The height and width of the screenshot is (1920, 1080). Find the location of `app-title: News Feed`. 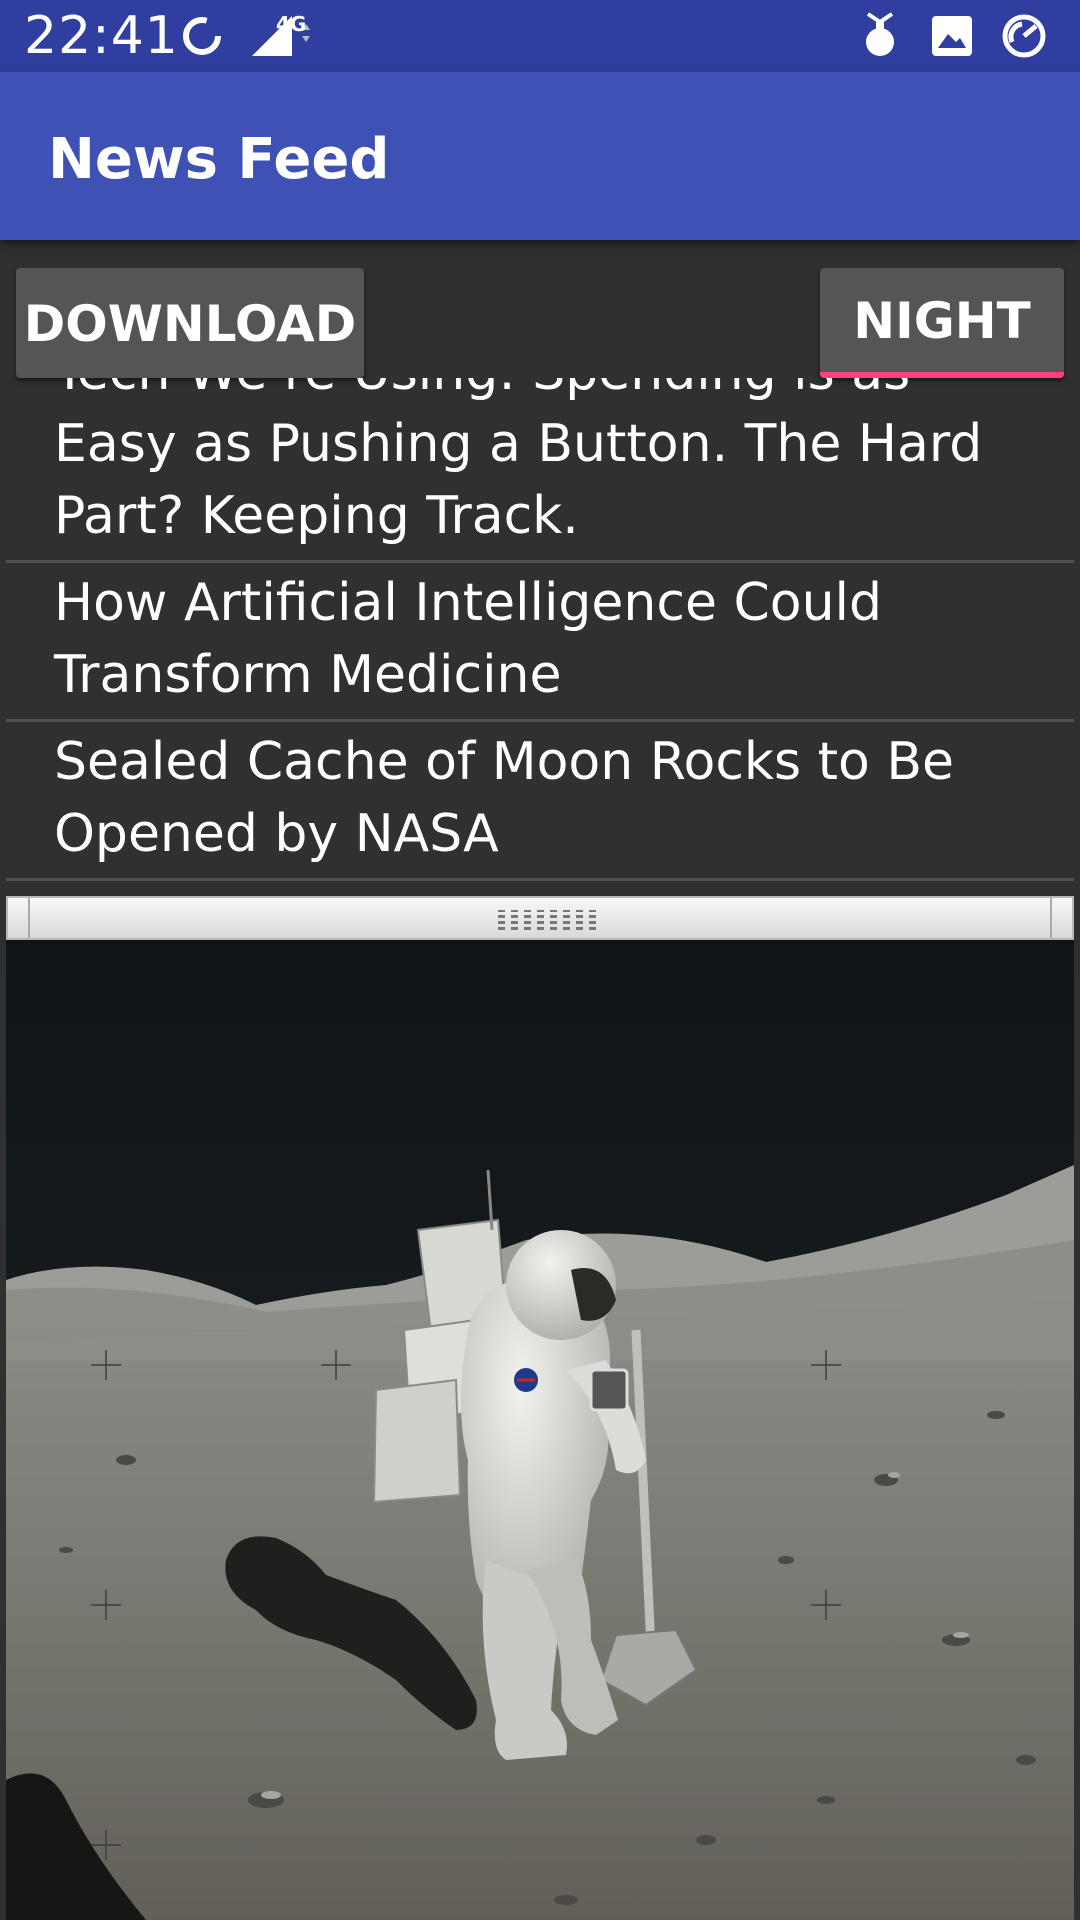

app-title: News Feed is located at coordinates (219, 159).